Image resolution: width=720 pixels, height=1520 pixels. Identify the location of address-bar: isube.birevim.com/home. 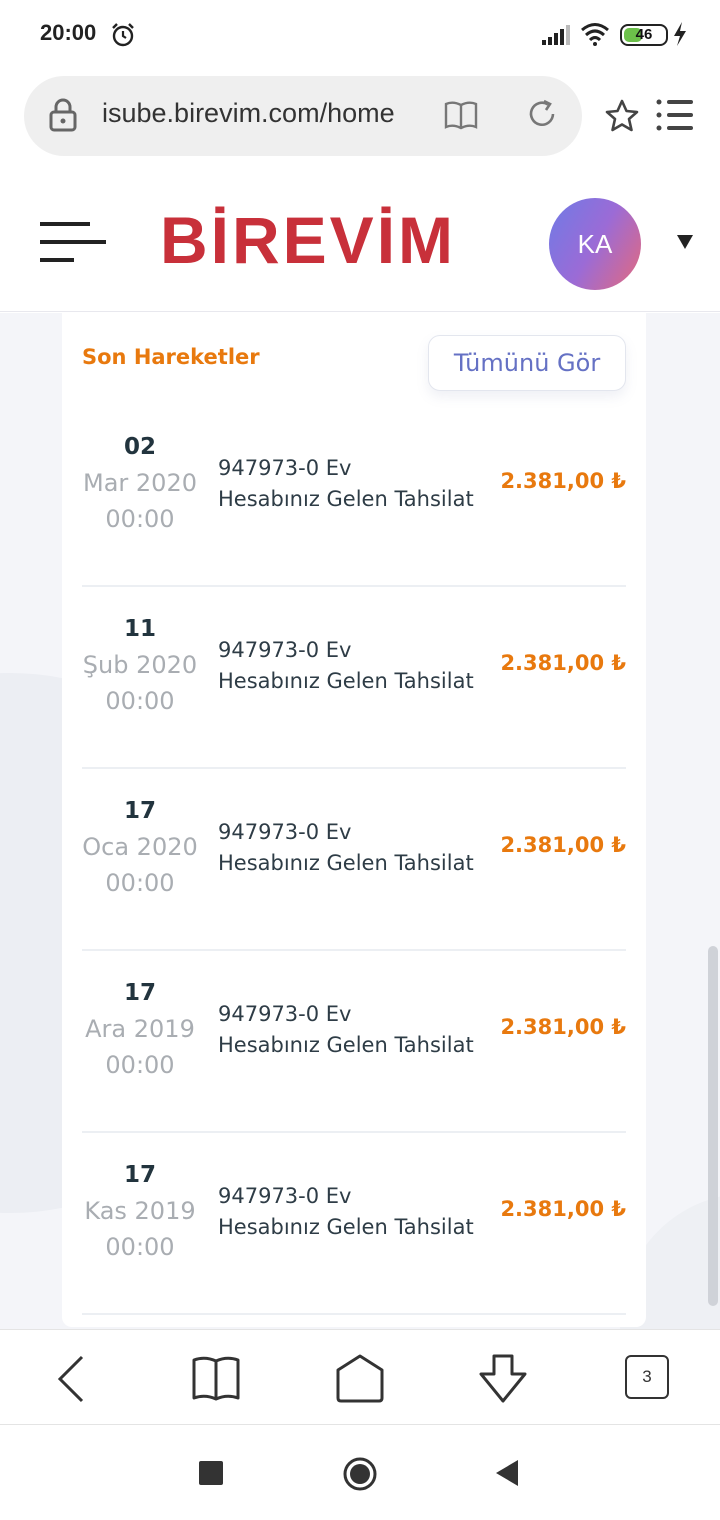
(303, 116).